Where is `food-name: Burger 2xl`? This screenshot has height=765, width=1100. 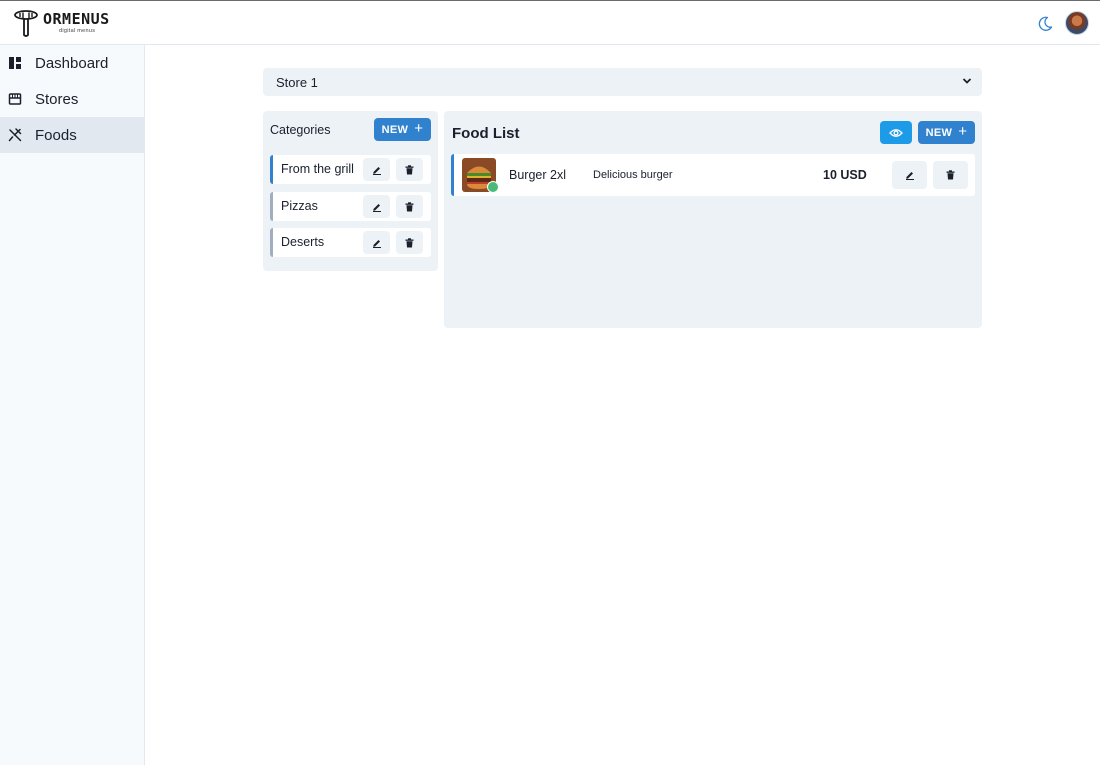 food-name: Burger 2xl is located at coordinates (537, 175).